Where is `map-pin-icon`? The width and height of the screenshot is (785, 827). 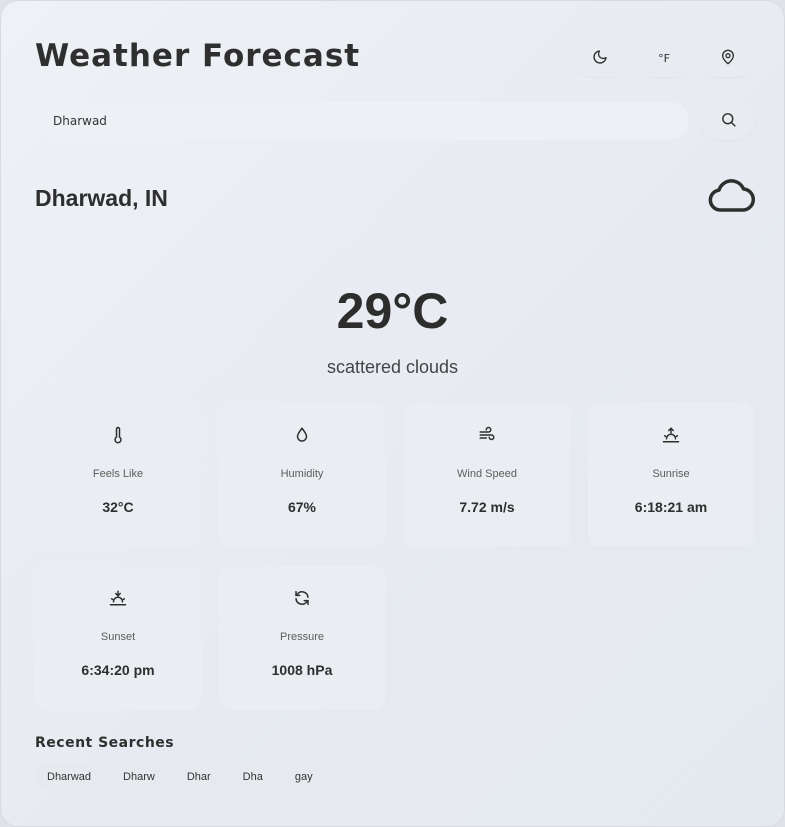
map-pin-icon is located at coordinates (728, 58).